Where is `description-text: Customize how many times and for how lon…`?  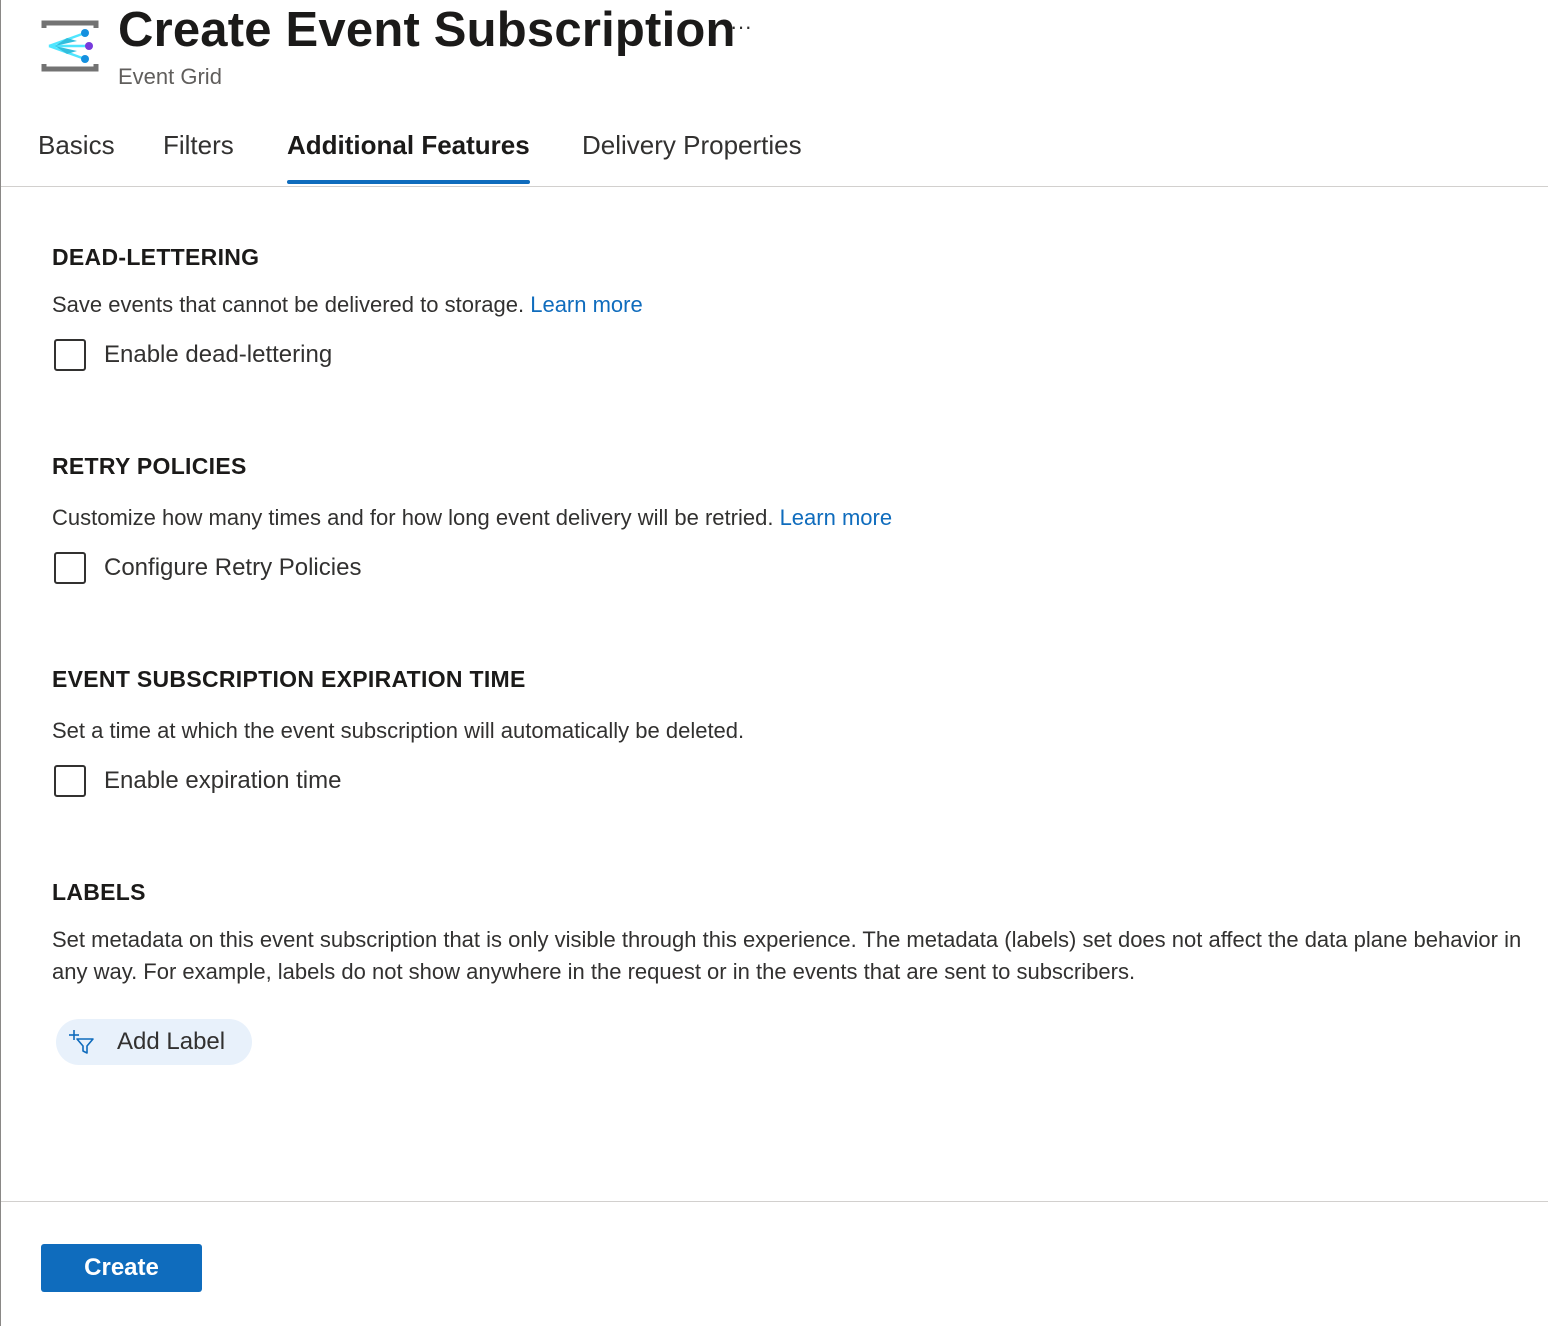 description-text: Customize how many times and for how lon… is located at coordinates (413, 517).